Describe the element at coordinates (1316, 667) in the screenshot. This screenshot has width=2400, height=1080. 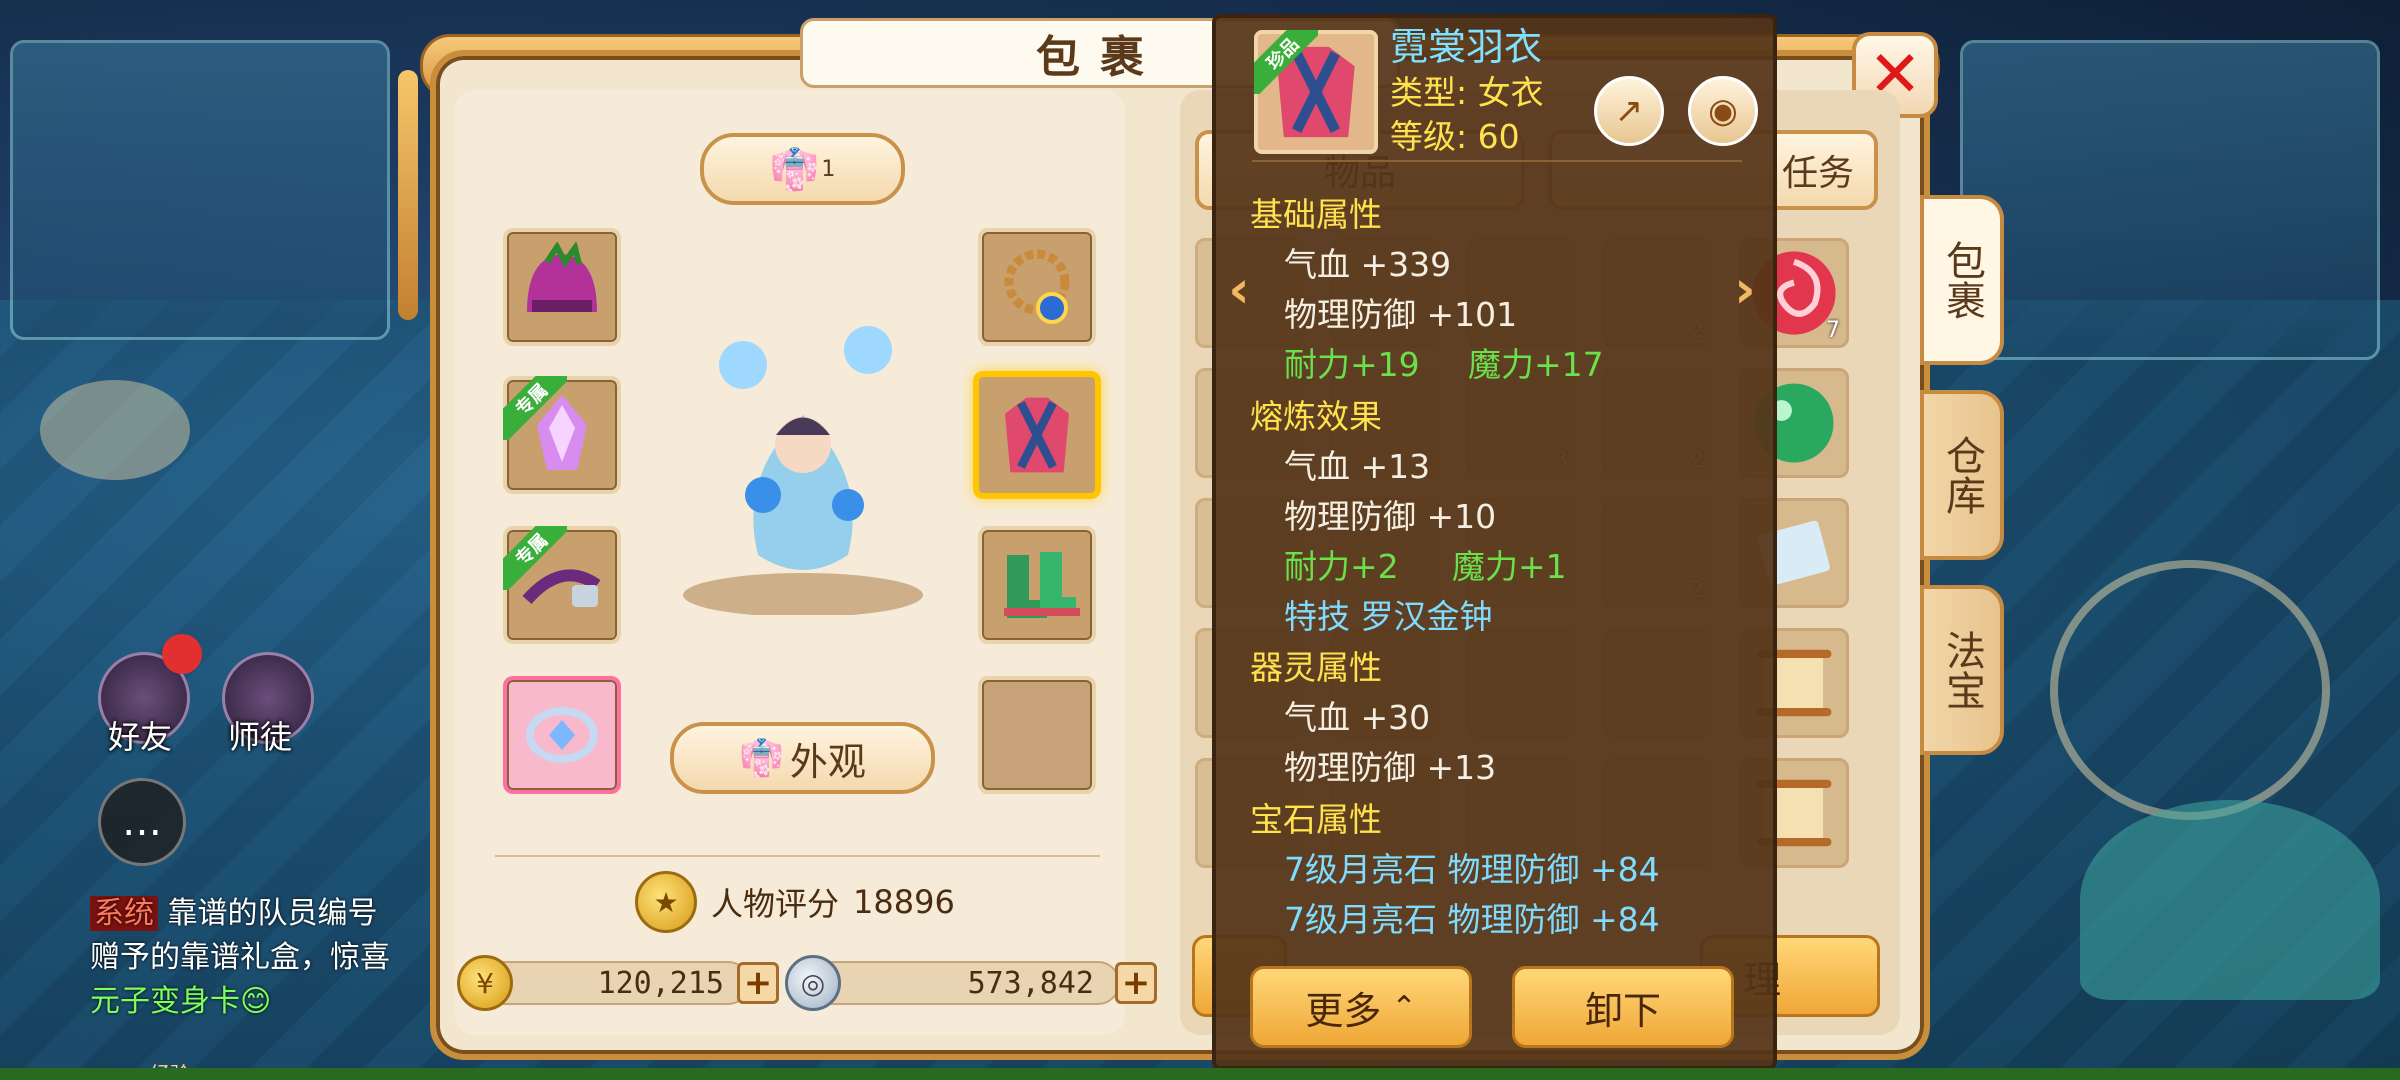
I see `spirit-attributes-title: 器灵属性` at that location.